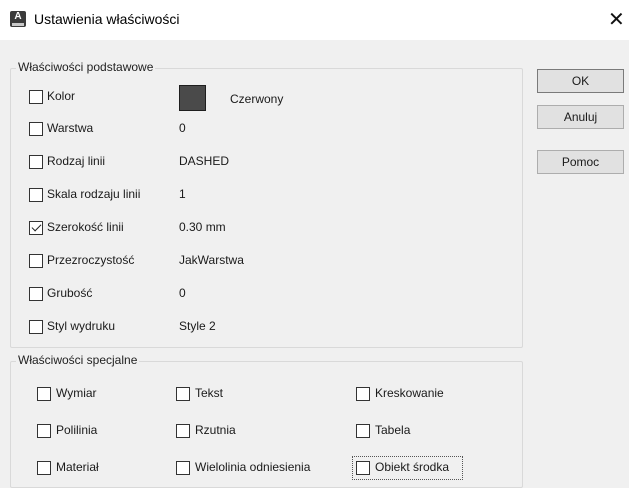 The height and width of the screenshot is (488, 629). I want to click on cancel-button: Anuluj, so click(580, 117).